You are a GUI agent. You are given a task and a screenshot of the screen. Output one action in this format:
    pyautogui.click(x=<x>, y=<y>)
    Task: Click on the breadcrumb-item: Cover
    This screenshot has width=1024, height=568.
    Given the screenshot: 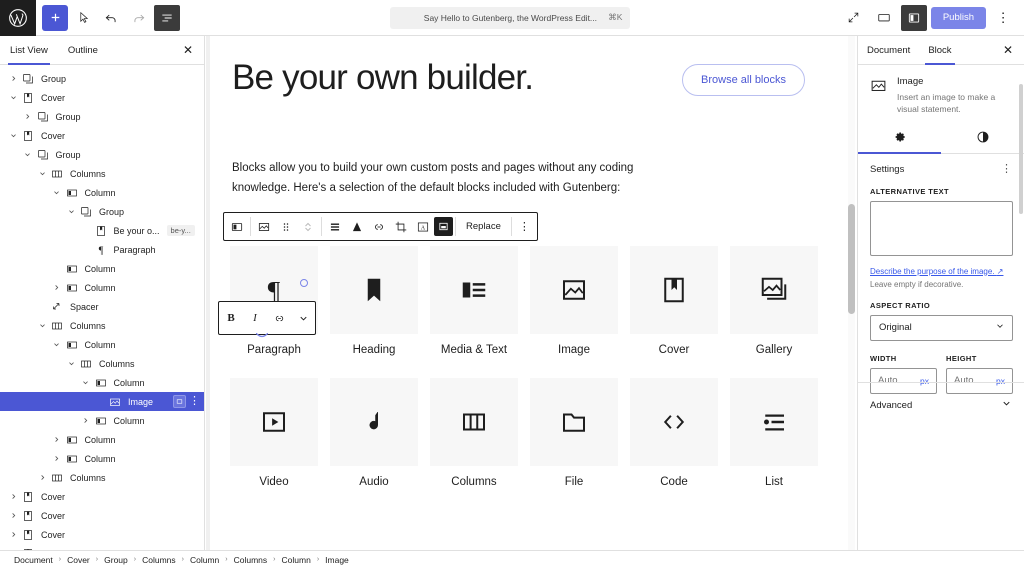 What is the action you would take?
    pyautogui.click(x=78, y=560)
    